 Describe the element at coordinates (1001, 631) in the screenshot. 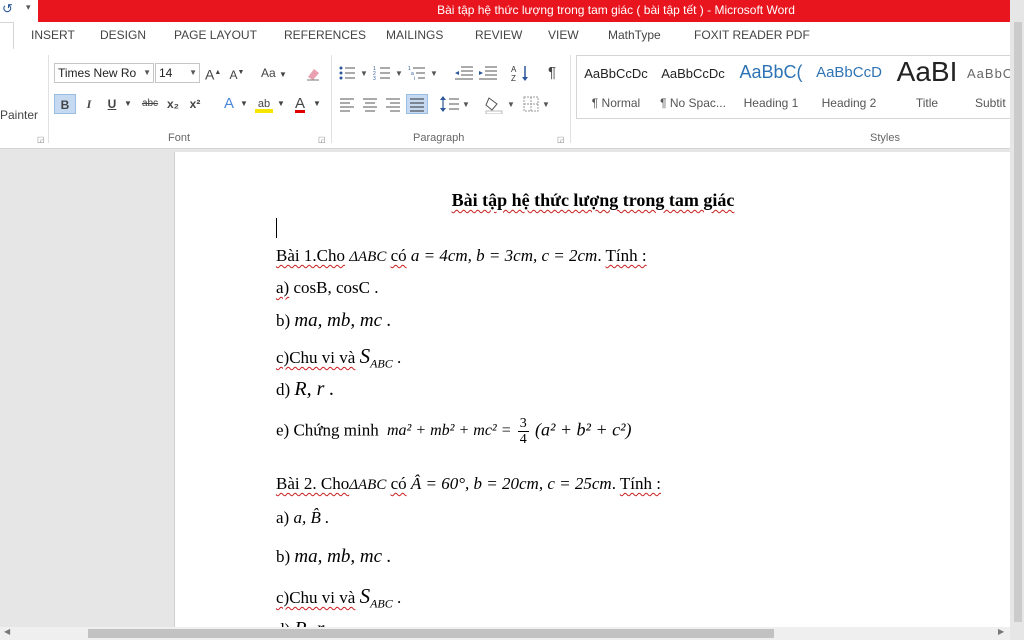

I see `scroll-right-arrow-icon: ▶` at that location.